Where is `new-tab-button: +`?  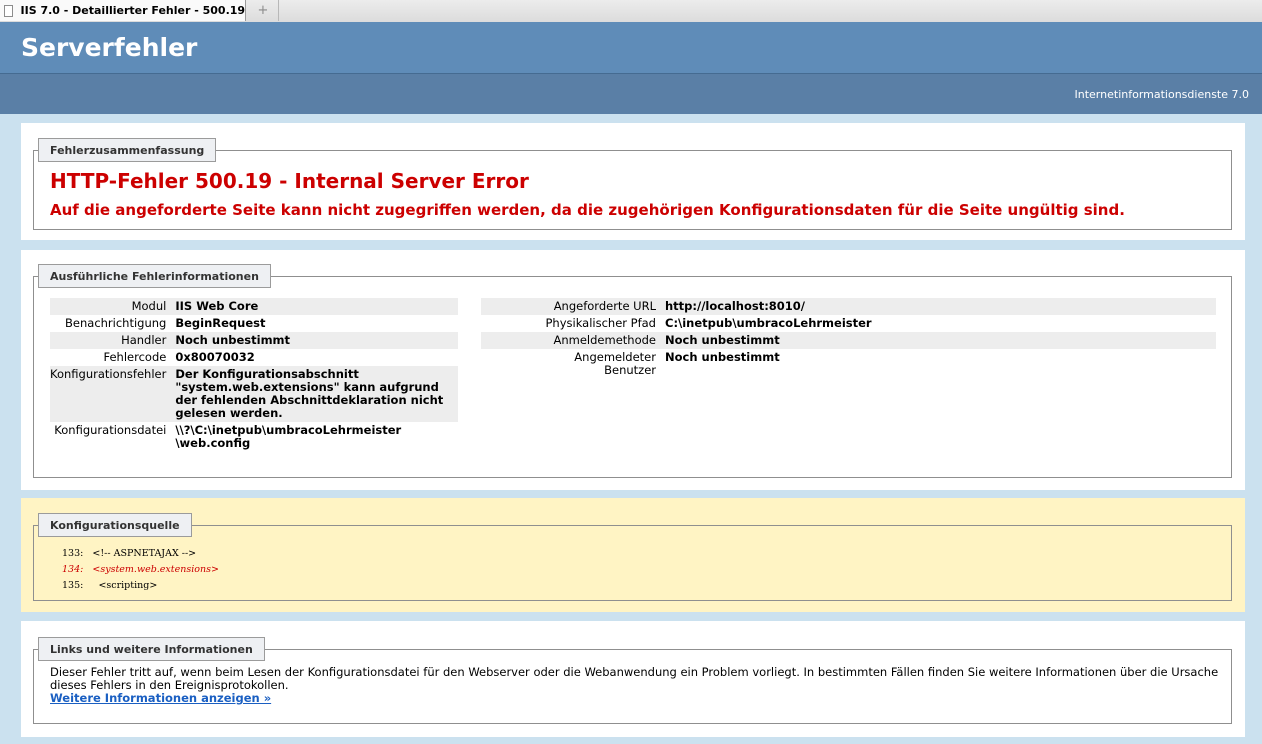
new-tab-button: + is located at coordinates (263, 10).